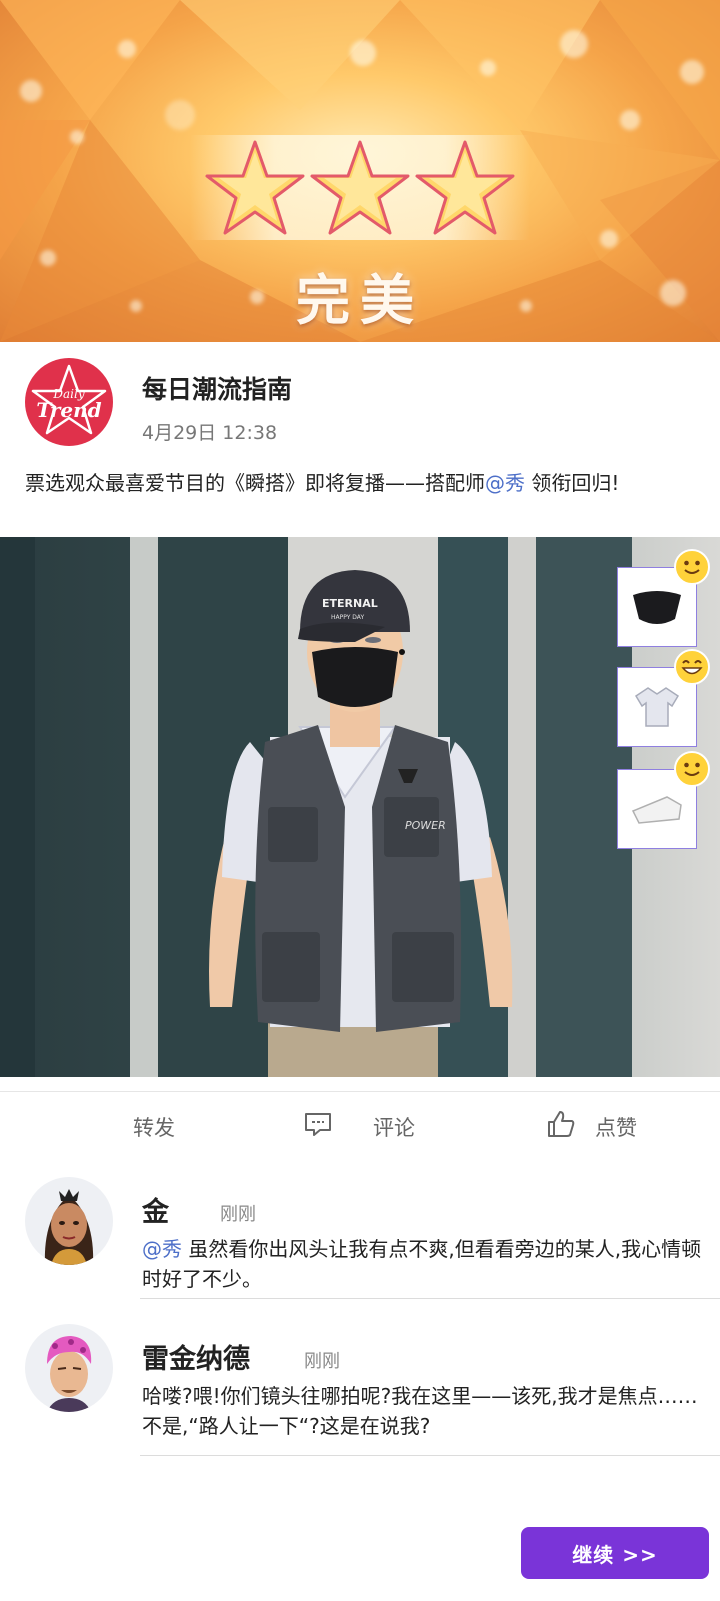 The image size is (720, 1601). I want to click on comment-icon, so click(318, 1124).